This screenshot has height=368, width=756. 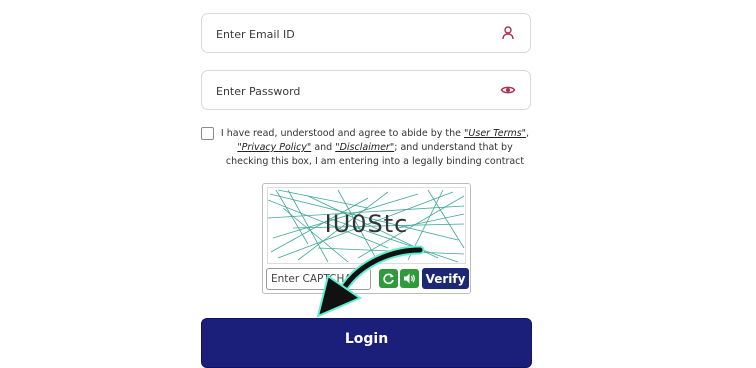 I want to click on privacy-policy-link: "Privacy Policy", so click(x=274, y=147).